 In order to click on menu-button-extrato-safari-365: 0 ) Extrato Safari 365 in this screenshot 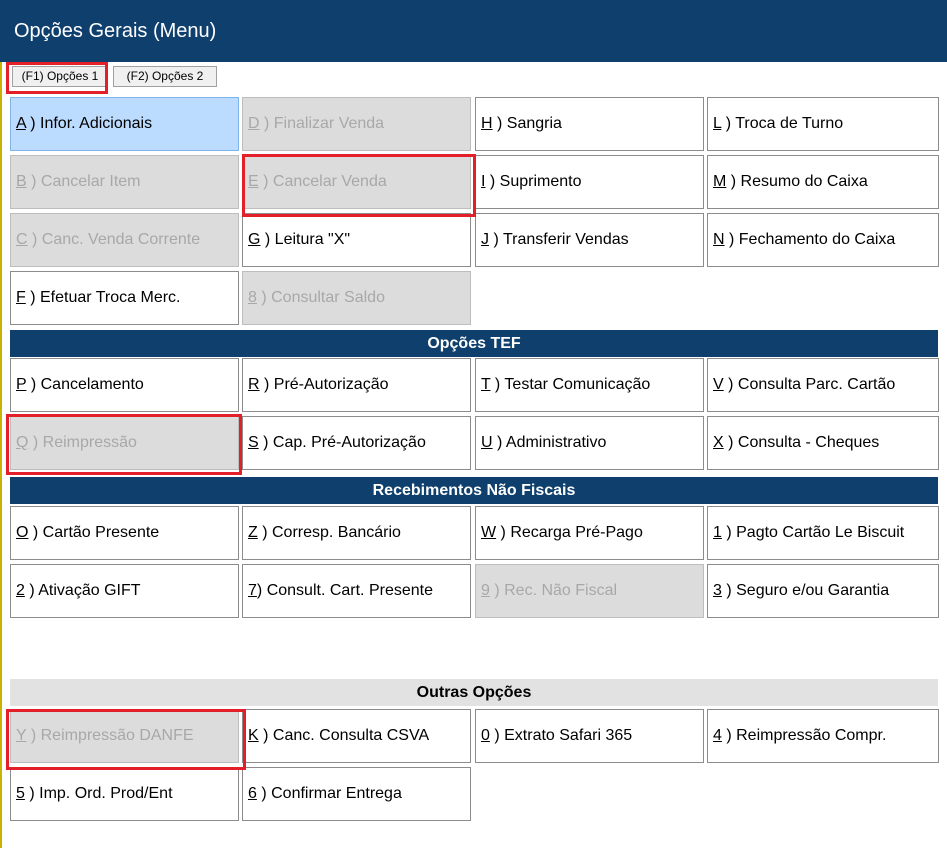, I will do `click(589, 736)`.